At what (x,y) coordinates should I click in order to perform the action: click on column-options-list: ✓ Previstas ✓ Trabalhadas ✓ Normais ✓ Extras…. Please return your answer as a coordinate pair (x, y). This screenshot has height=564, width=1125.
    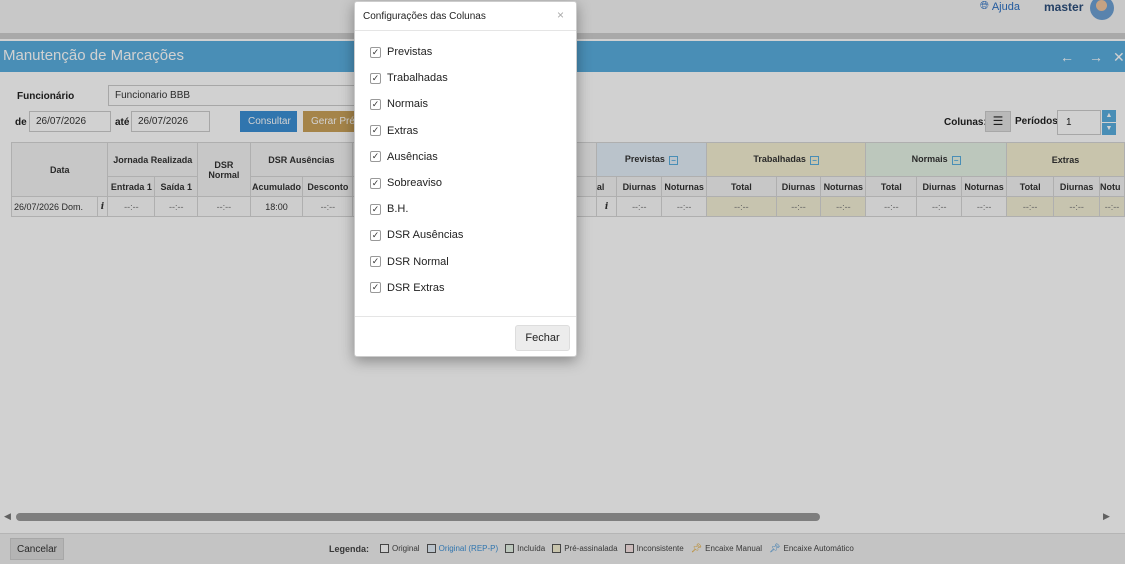
    Looking at the image, I should click on (465, 166).